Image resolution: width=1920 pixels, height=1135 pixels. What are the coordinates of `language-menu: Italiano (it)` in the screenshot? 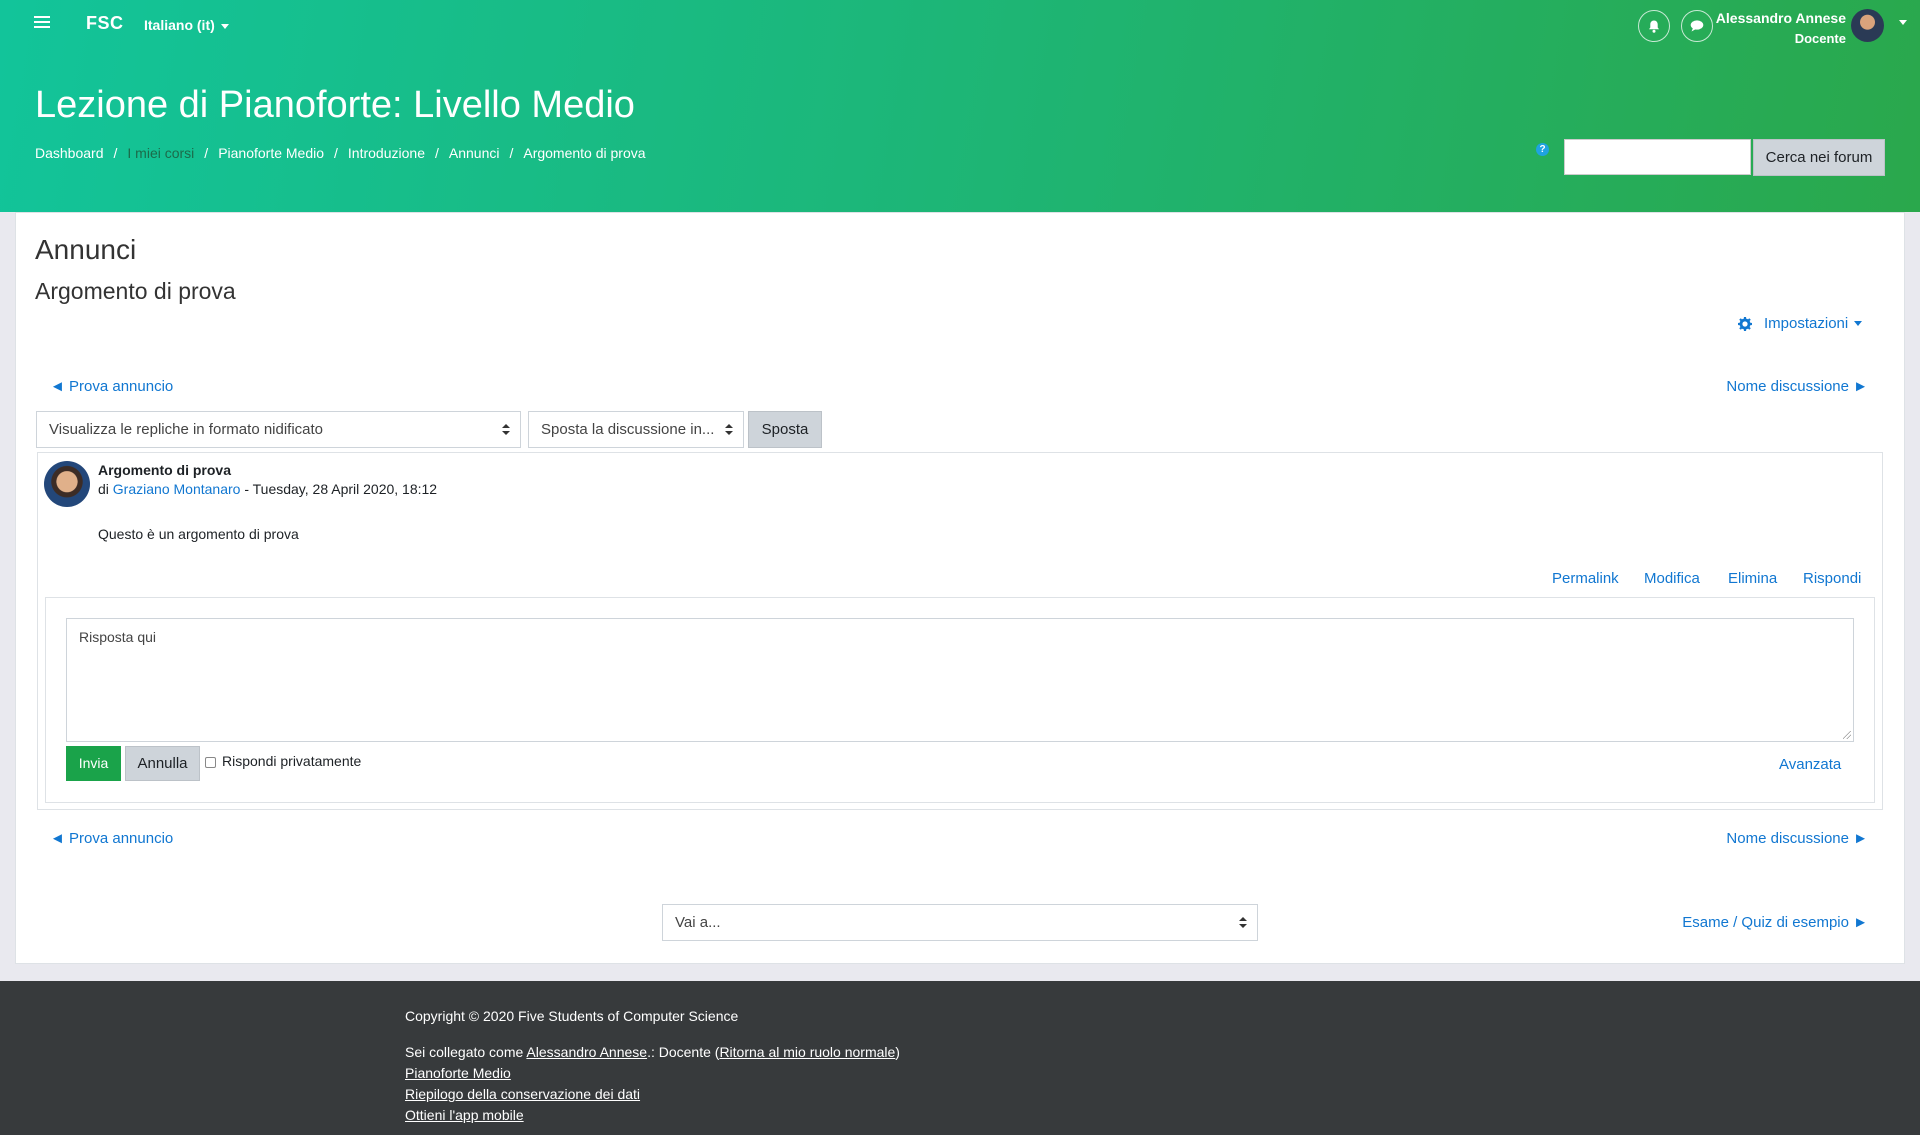 It's located at (186, 25).